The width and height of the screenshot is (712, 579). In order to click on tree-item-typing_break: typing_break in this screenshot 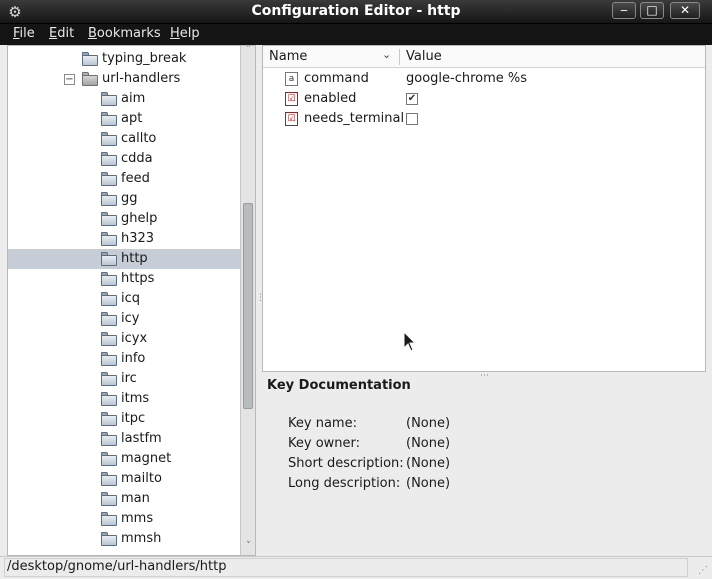, I will do `click(124, 59)`.